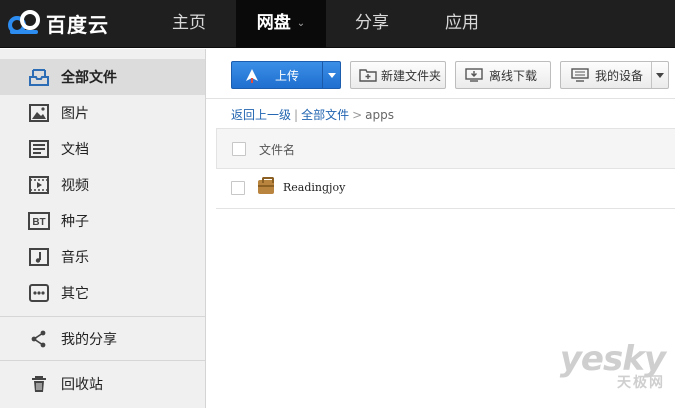 This screenshot has height=408, width=675. I want to click on watermark: yesky 天极网, so click(612, 365).